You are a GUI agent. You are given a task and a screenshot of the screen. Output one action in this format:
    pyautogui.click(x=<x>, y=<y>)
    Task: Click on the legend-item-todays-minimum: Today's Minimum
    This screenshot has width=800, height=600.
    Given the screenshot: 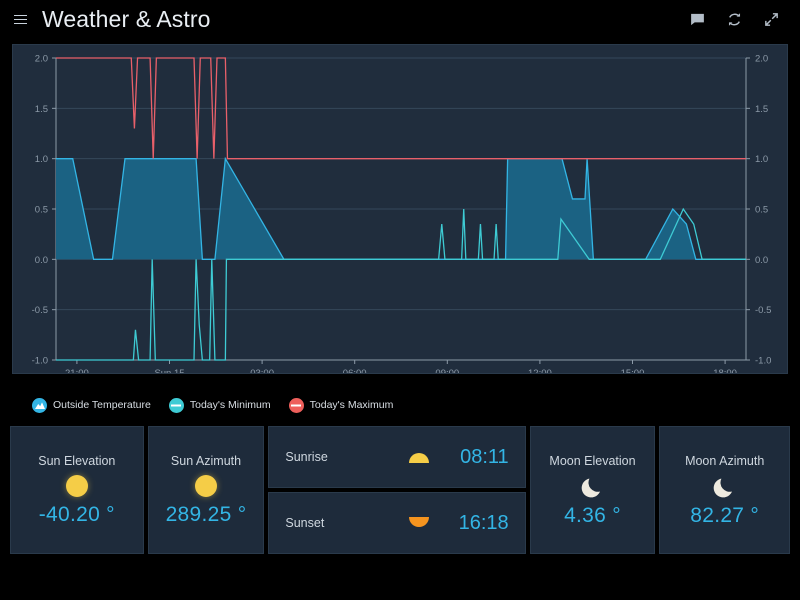 What is the action you would take?
    pyautogui.click(x=219, y=405)
    